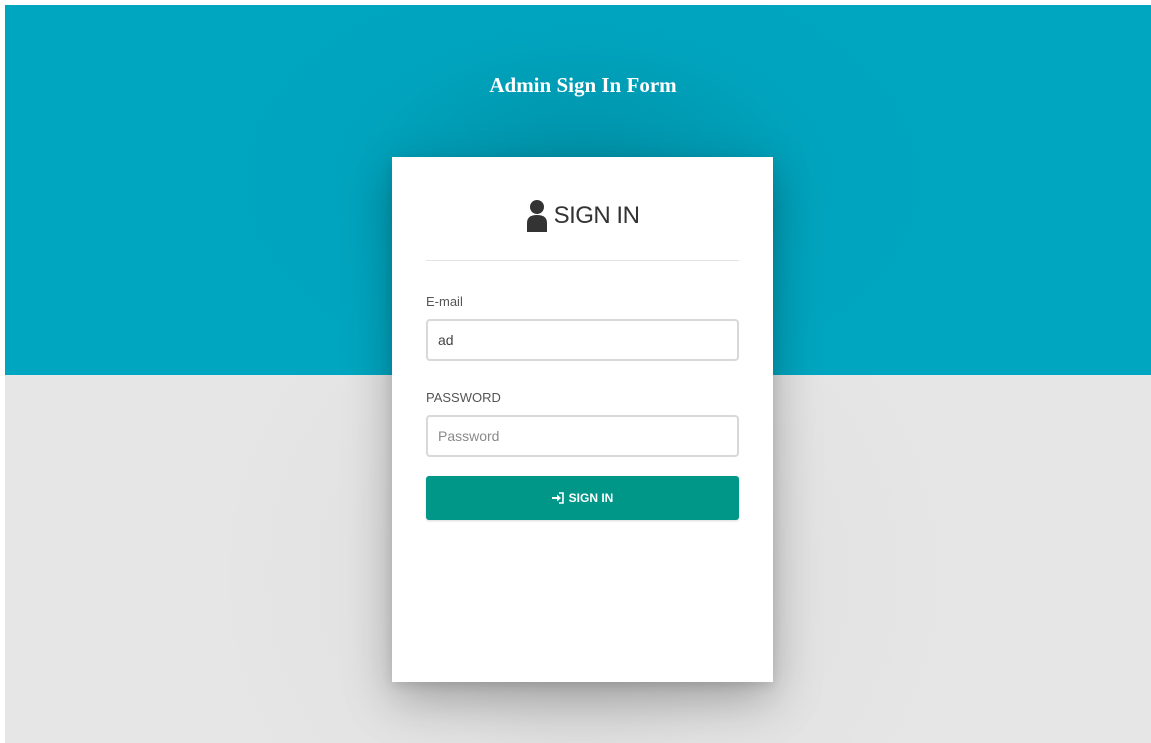 Image resolution: width=1151 pixels, height=743 pixels. I want to click on password-field, so click(582, 436).